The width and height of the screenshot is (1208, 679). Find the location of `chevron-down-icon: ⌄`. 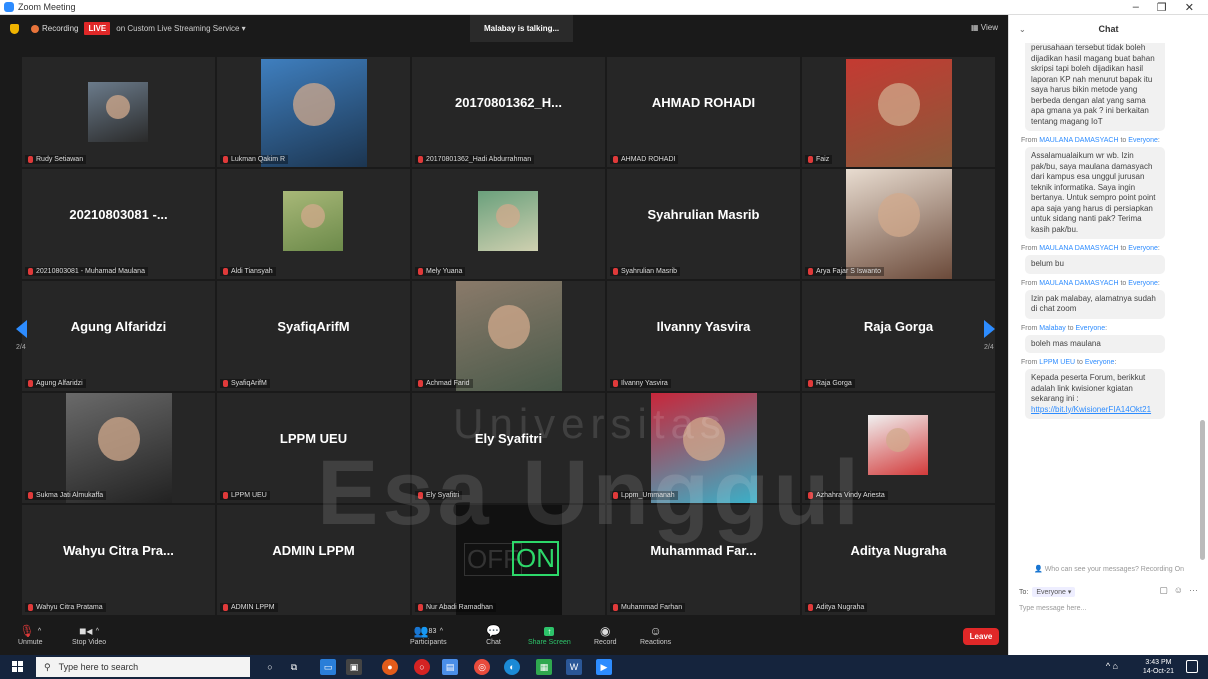

chevron-down-icon: ⌄ is located at coordinates (1022, 29).